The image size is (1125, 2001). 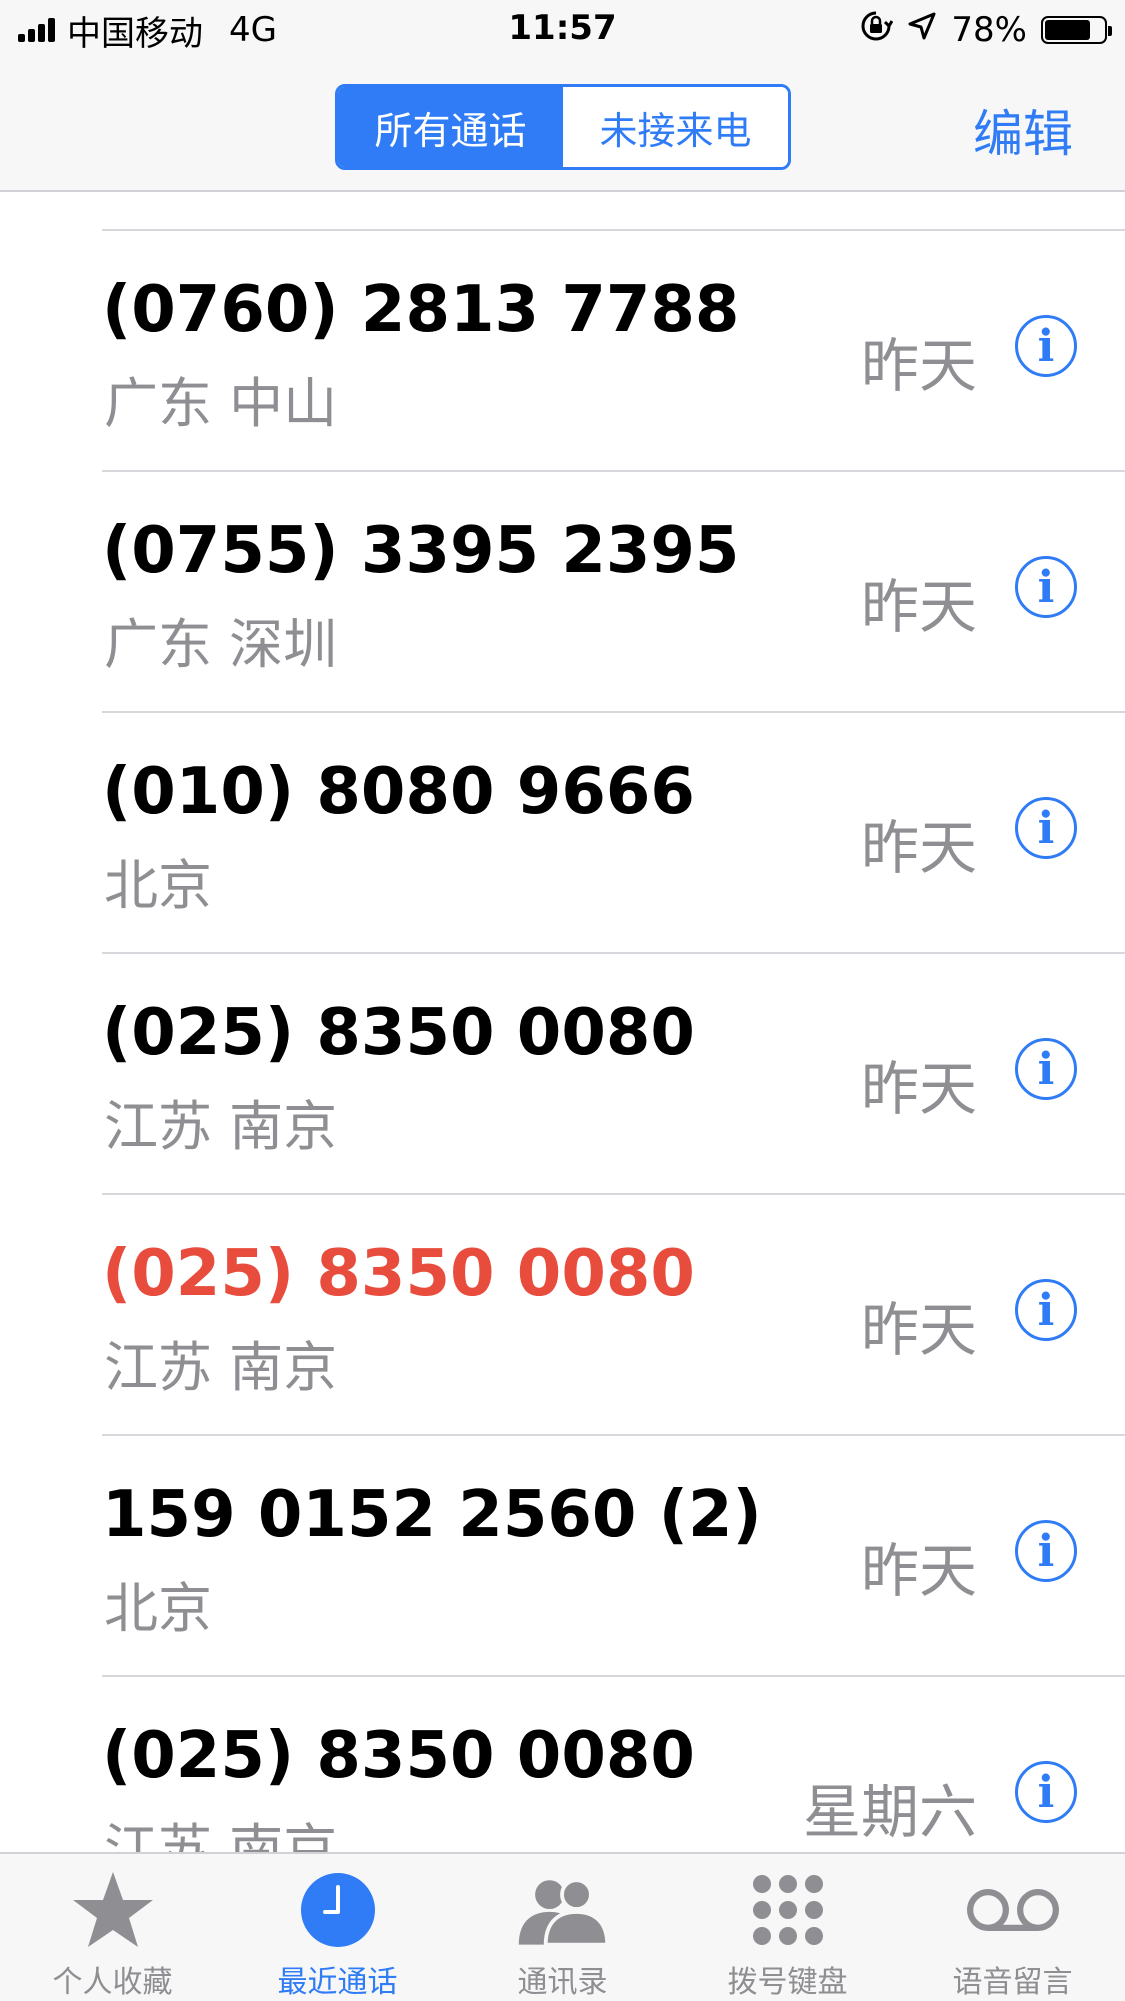 What do you see at coordinates (922, 30) in the screenshot?
I see `location-arrow-icon` at bounding box center [922, 30].